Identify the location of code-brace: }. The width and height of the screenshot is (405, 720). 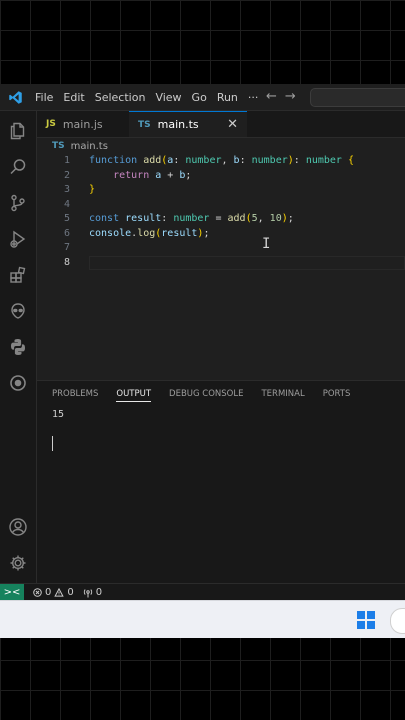
(92, 189).